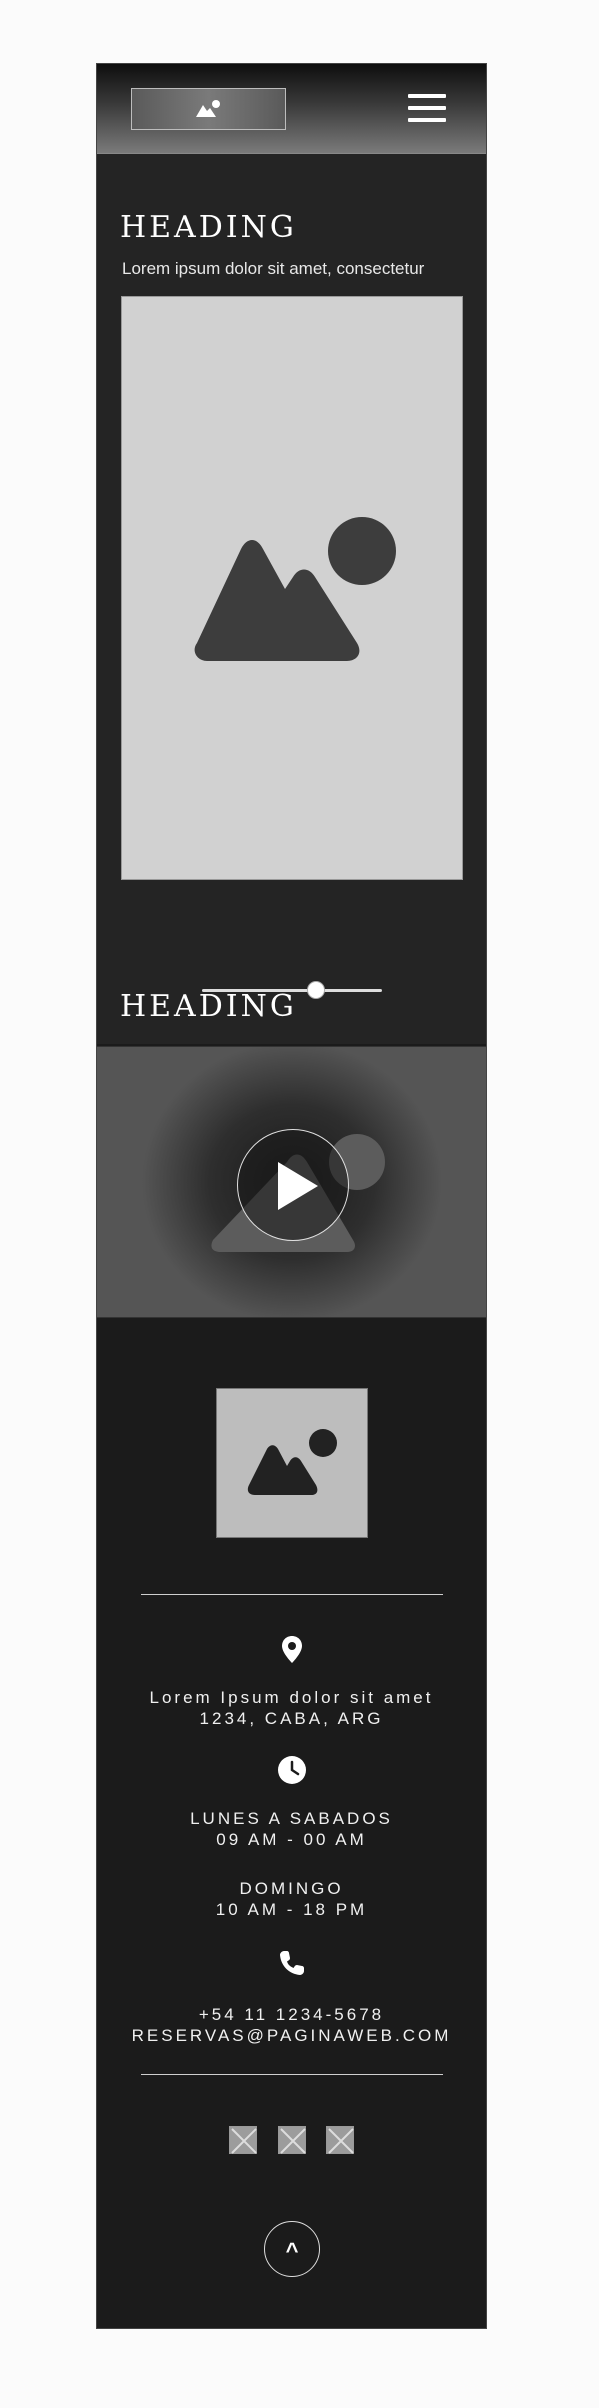 This screenshot has height=2408, width=599. I want to click on logo, so click(208, 109).